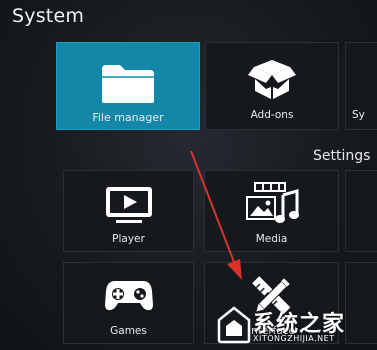 This screenshot has height=350, width=377. I want to click on tile-system-label-partial: Sy, so click(358, 115).